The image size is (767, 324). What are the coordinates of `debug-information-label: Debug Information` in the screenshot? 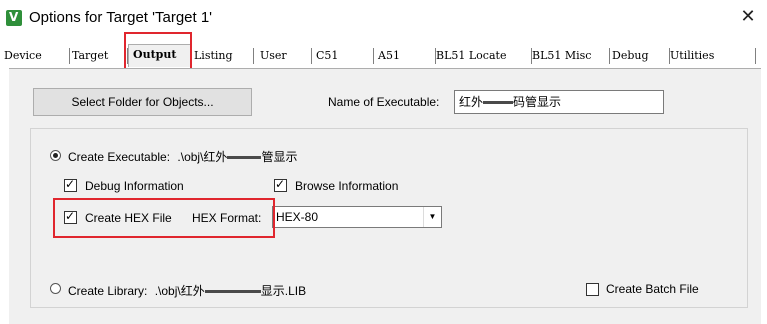 It's located at (134, 186).